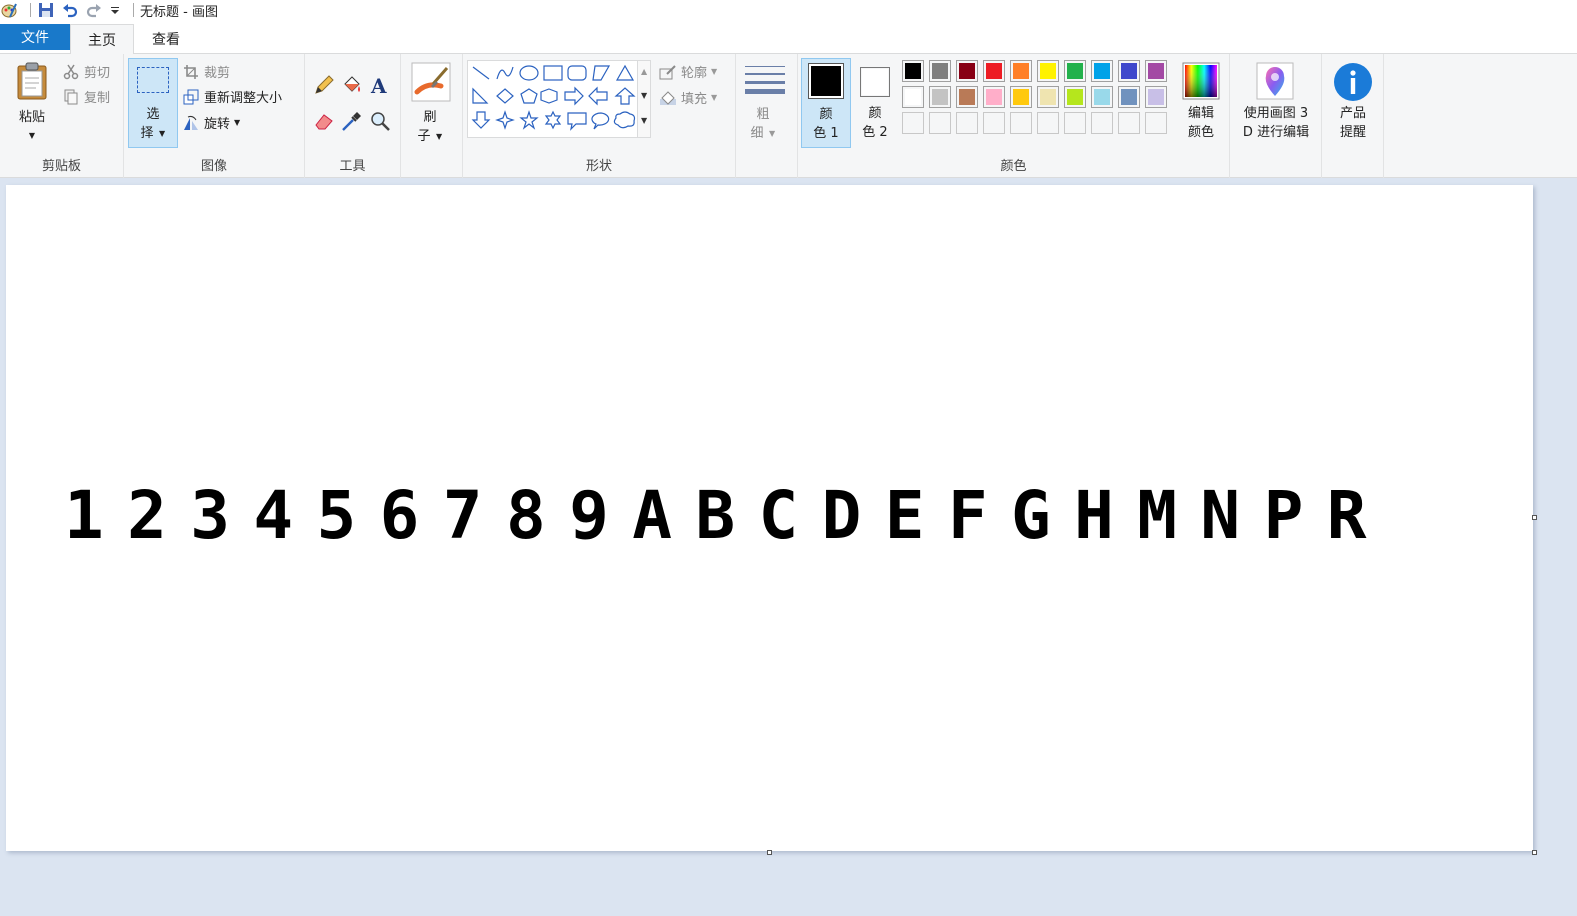  What do you see at coordinates (32, 103) in the screenshot?
I see `paste-button: 粘贴 ▼` at bounding box center [32, 103].